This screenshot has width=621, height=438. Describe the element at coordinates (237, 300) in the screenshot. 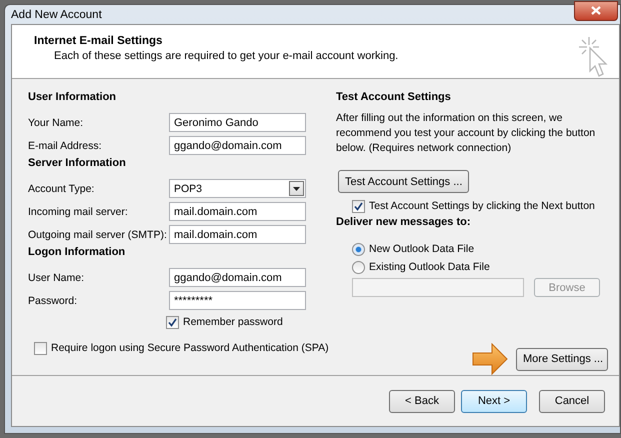

I see `password-field: *********` at that location.